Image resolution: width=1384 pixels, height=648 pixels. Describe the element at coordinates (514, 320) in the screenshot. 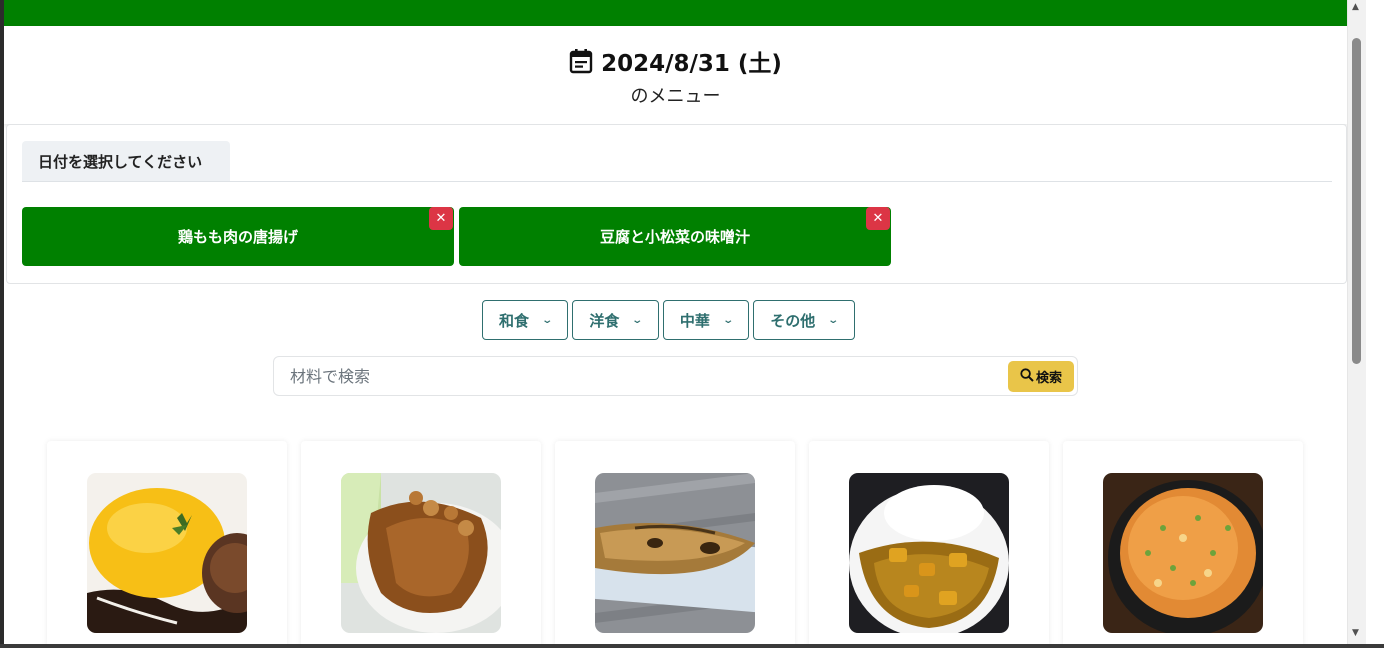

I see `category-label: 和食` at that location.